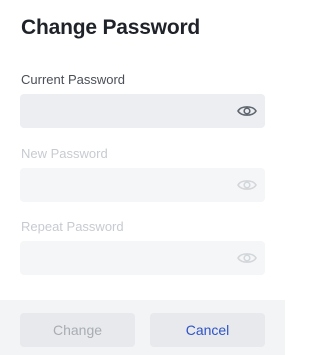  Describe the element at coordinates (72, 226) in the screenshot. I see `repeat-password-label: Repeat Password` at that location.